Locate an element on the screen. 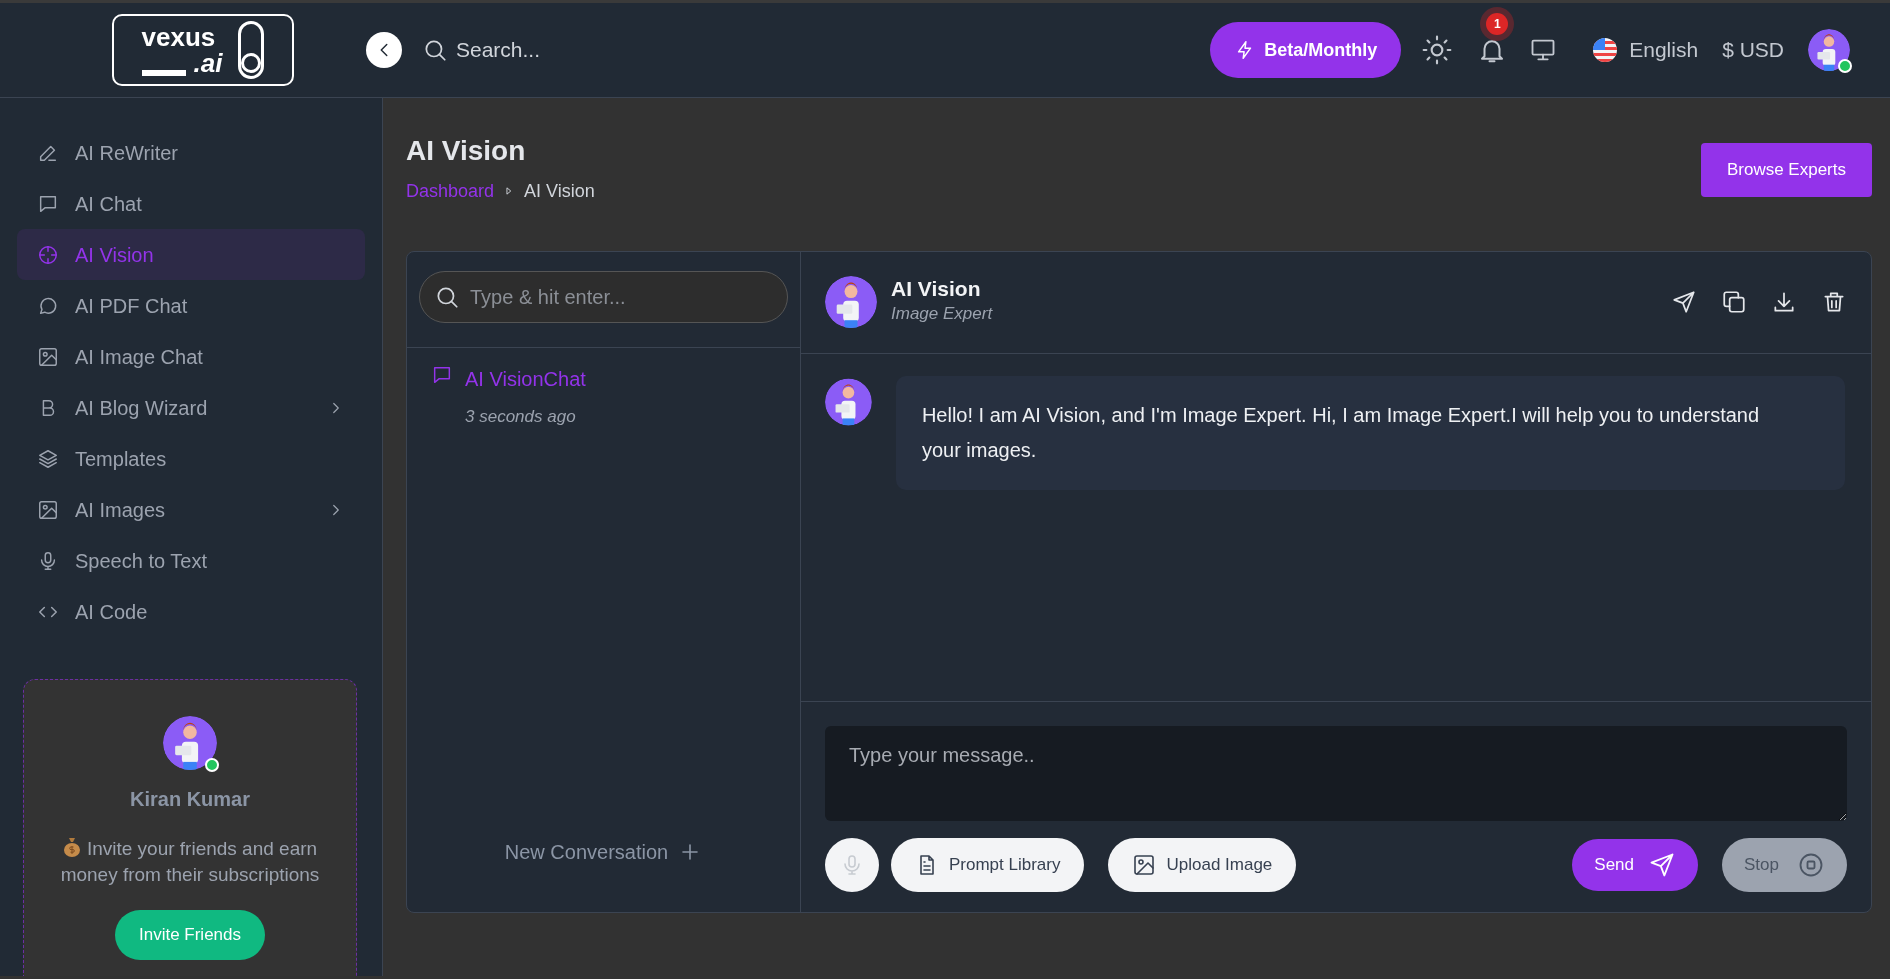  browse-experts-button: Browse Experts is located at coordinates (1786, 170).